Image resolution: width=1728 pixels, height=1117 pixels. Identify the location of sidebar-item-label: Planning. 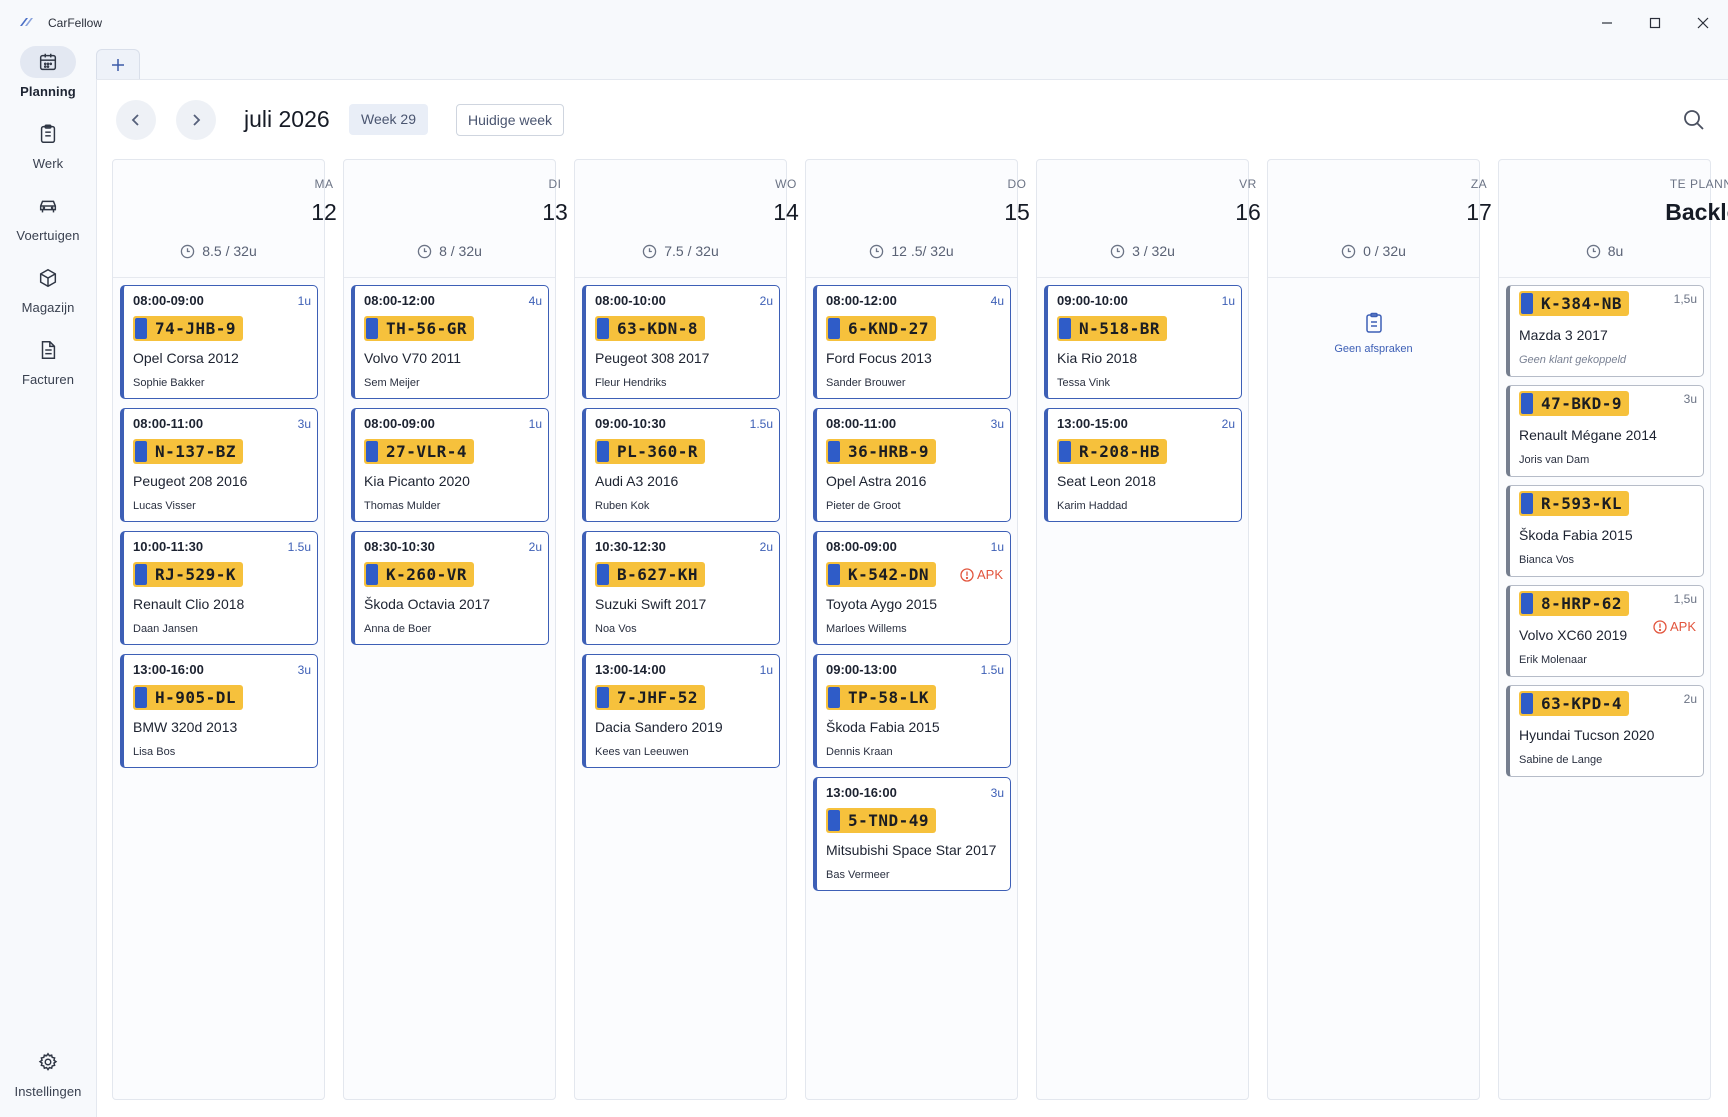
(48, 91).